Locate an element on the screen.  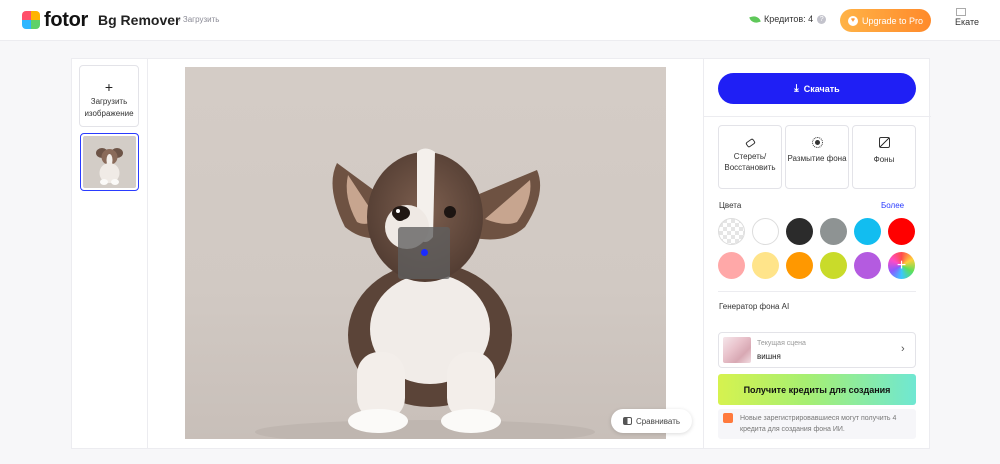
credits-text: Кредитов: 4 is located at coordinates (789, 19).